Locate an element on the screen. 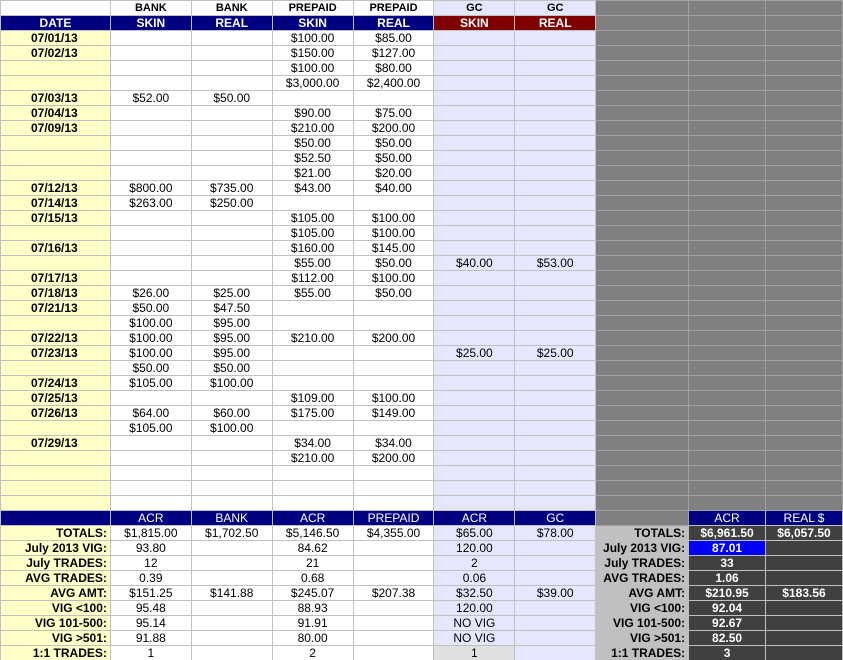 Image resolution: width=843 pixels, height=660 pixels. summary-value: 93.80 is located at coordinates (150, 548).